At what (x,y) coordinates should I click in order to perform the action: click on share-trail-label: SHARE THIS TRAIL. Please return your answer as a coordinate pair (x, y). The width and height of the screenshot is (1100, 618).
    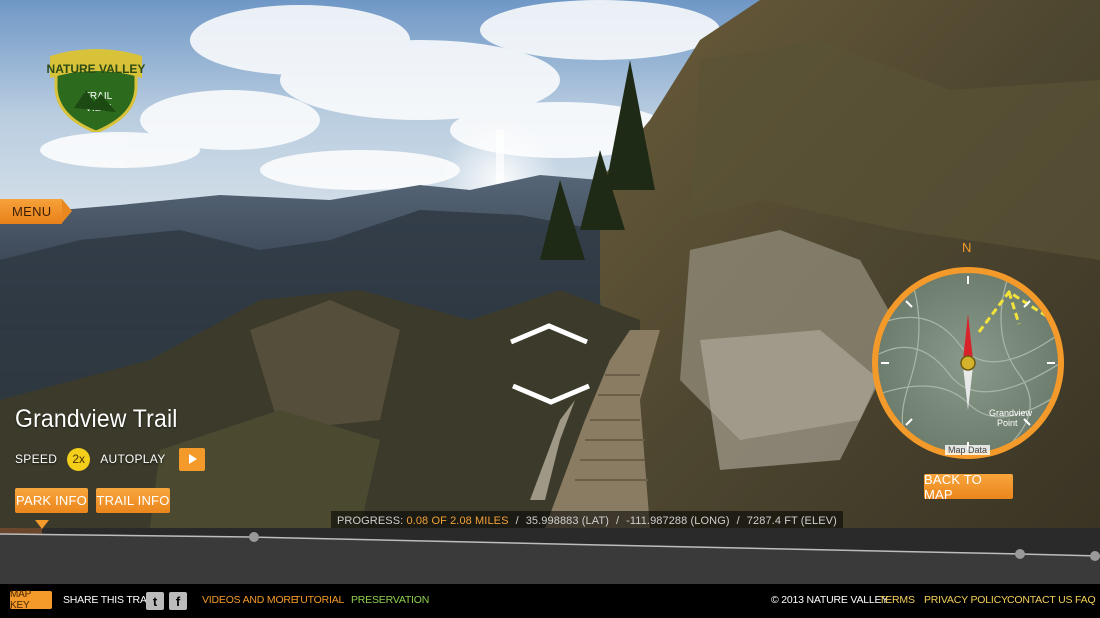
    Looking at the image, I should click on (109, 600).